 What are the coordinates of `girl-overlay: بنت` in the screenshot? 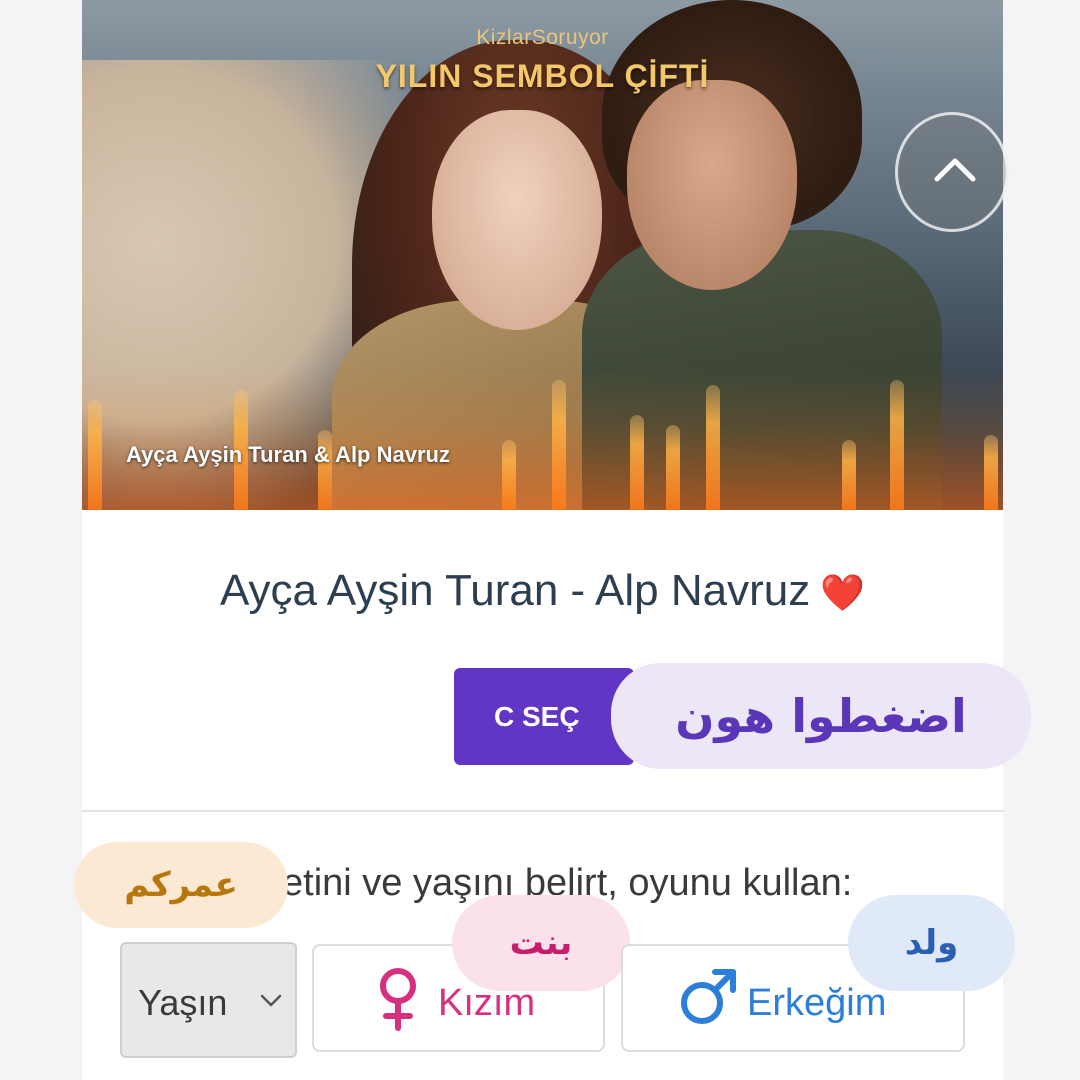 It's located at (541, 943).